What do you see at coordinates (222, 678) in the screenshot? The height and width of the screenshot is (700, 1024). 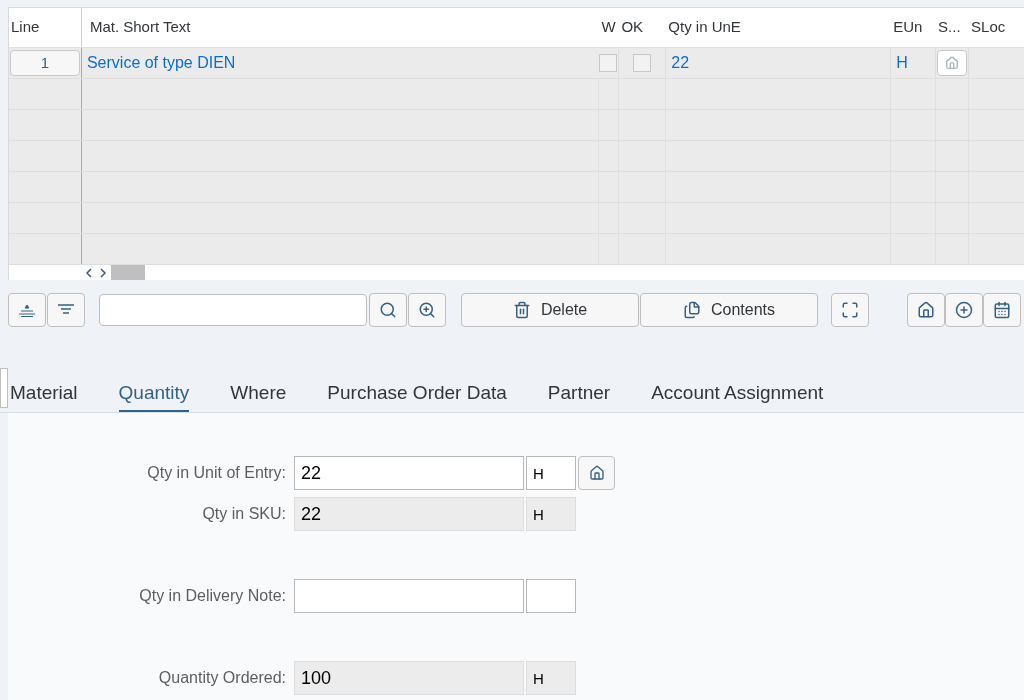 I see `field-label: Quantity Ordered:` at bounding box center [222, 678].